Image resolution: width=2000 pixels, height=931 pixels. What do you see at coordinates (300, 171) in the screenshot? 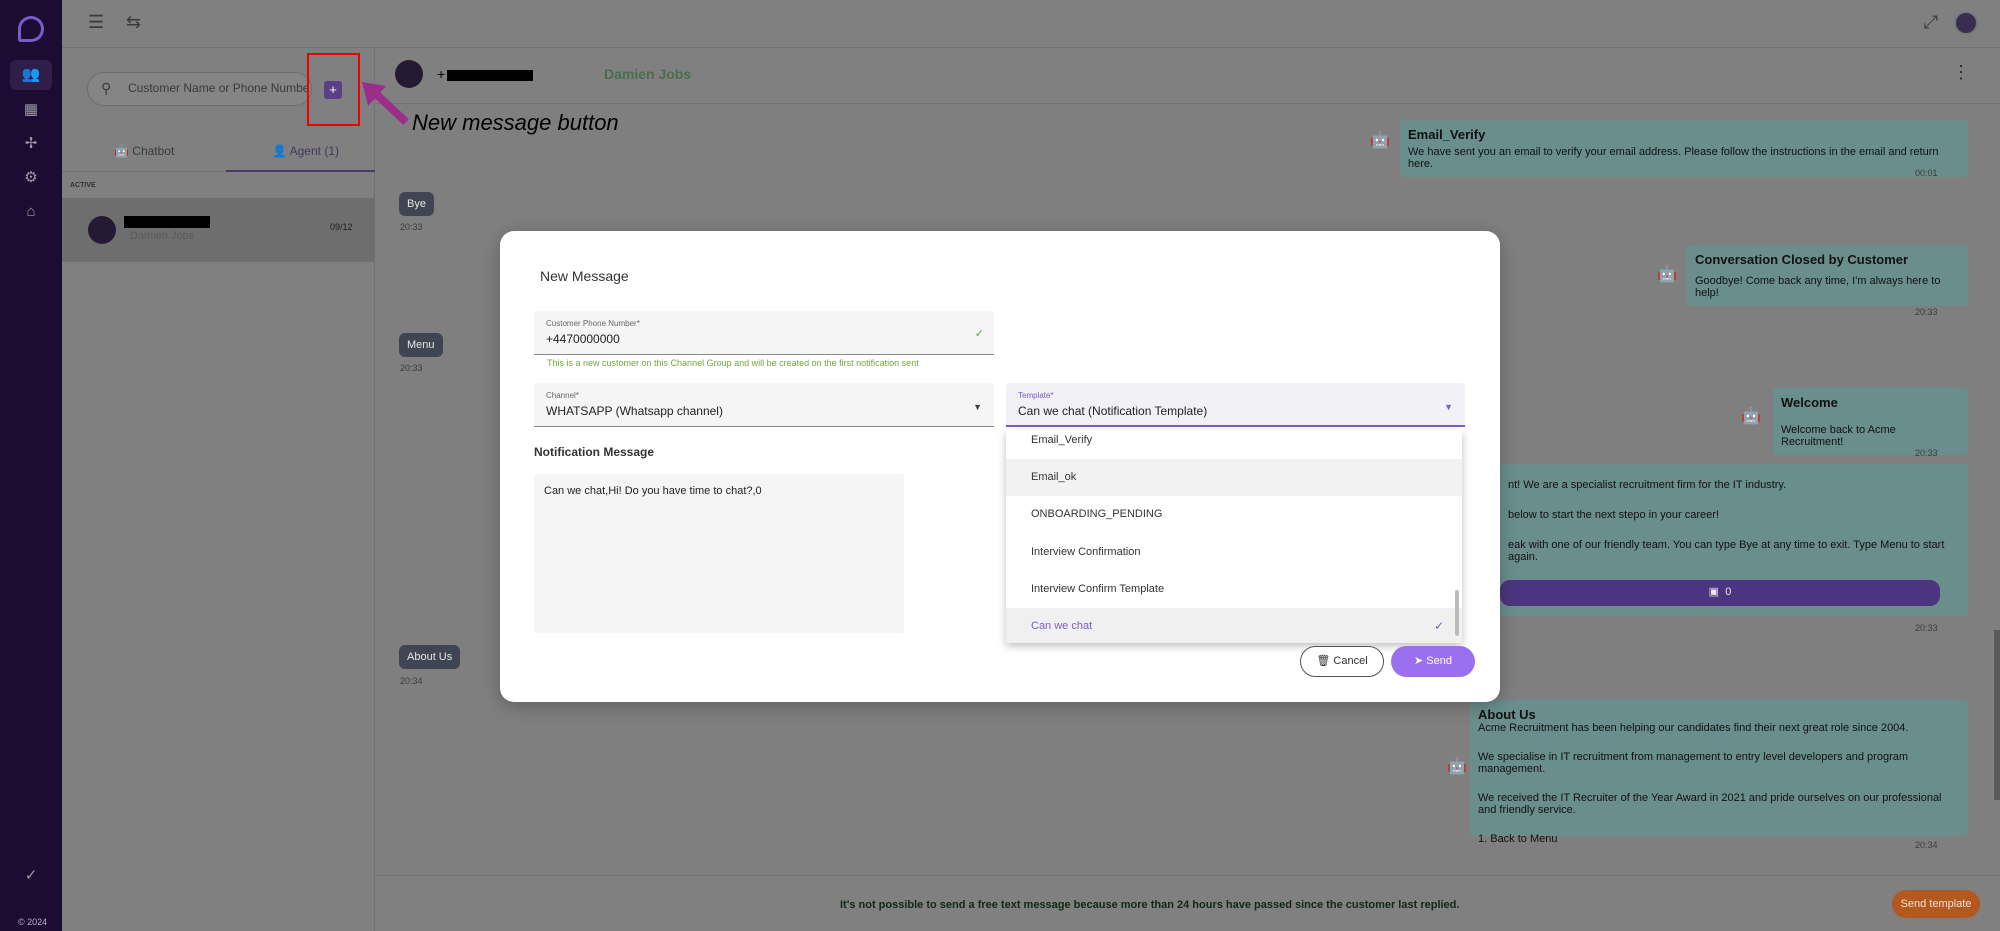
I see `tab-underline` at bounding box center [300, 171].